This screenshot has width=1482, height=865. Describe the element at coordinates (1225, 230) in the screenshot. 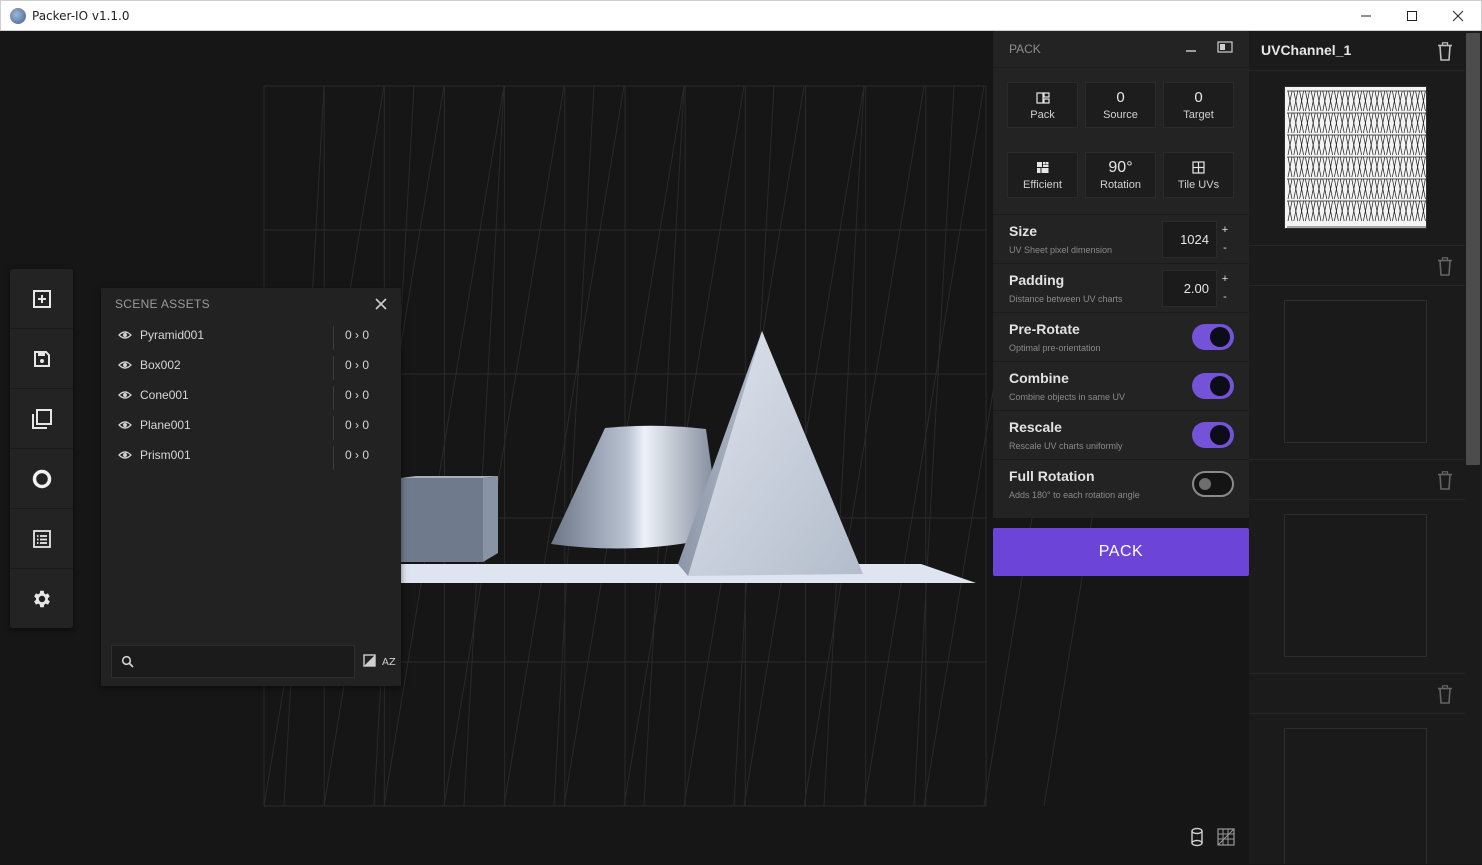

I see `size-increment-button: +` at that location.